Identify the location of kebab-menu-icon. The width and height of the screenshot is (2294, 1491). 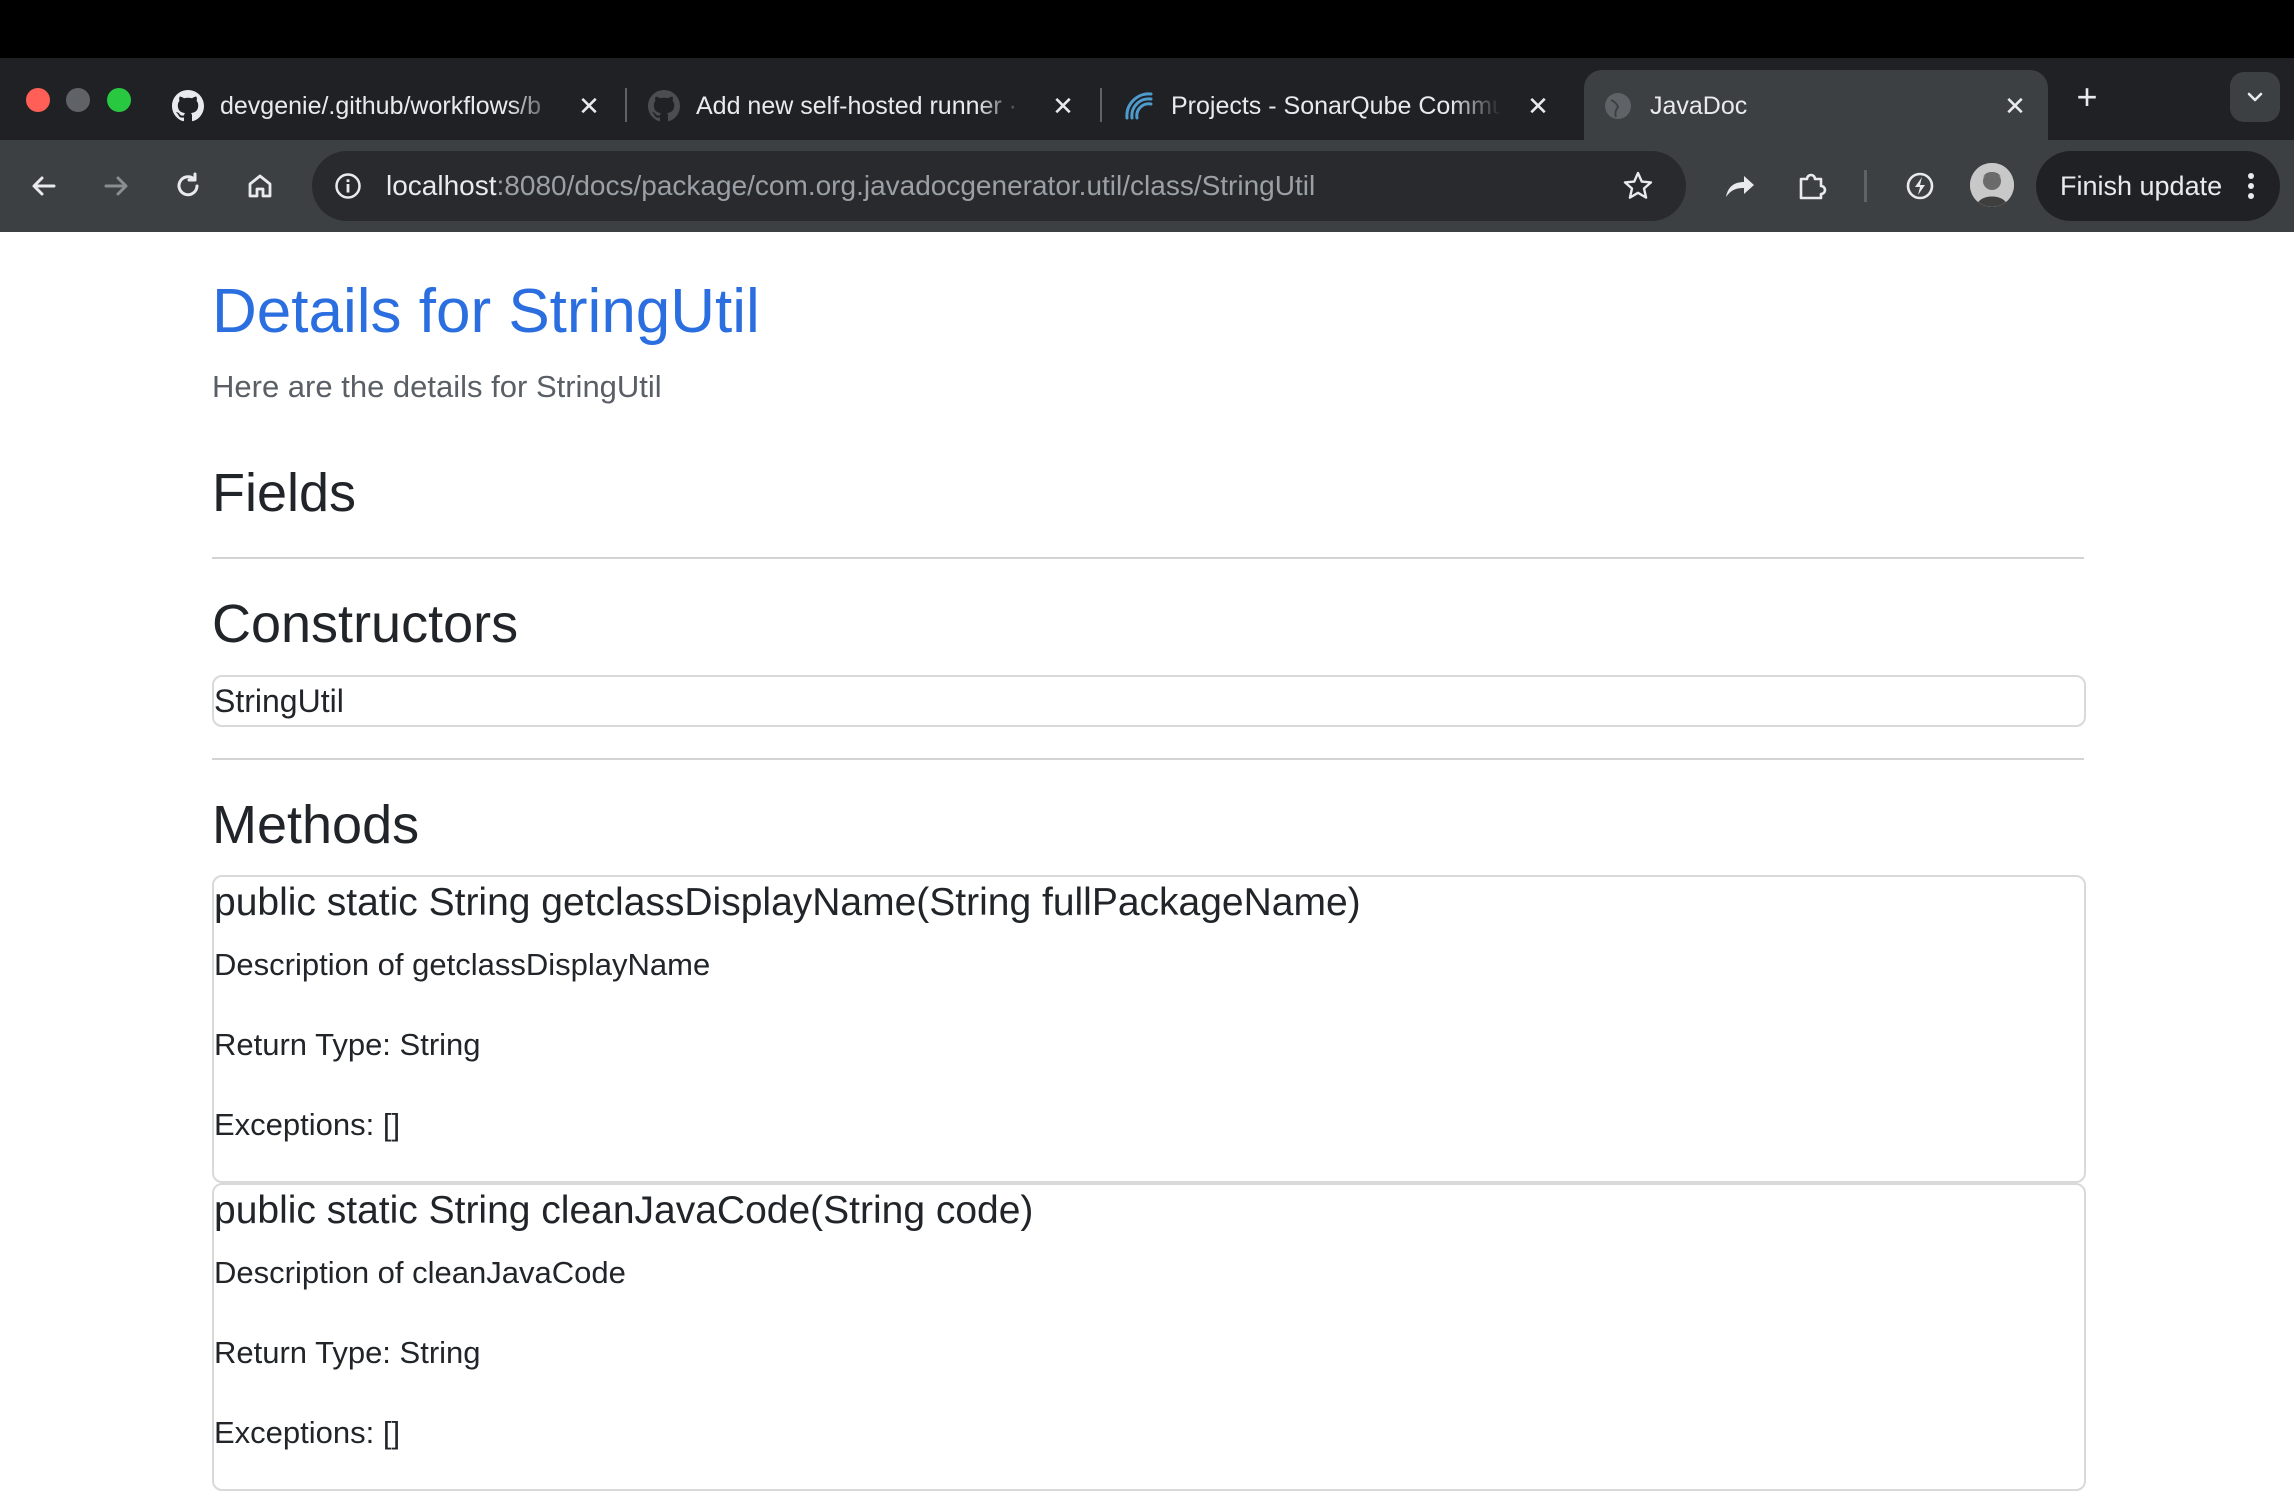
(2251, 186).